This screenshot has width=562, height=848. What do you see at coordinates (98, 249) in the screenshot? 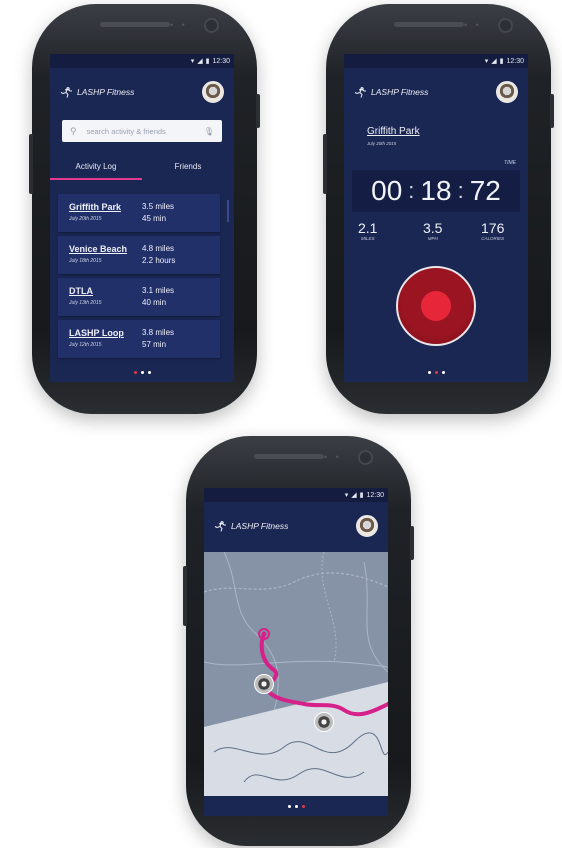
I see `activity-place: Venice Beach` at bounding box center [98, 249].